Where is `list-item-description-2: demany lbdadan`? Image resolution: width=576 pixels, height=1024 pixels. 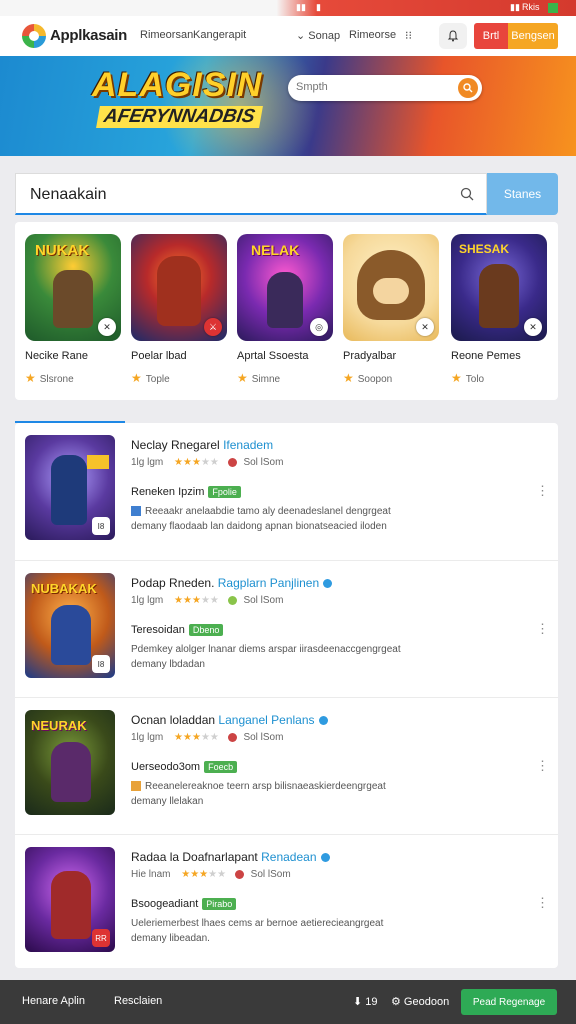
list-item-description-2: demany lbdadan is located at coordinates (168, 664).